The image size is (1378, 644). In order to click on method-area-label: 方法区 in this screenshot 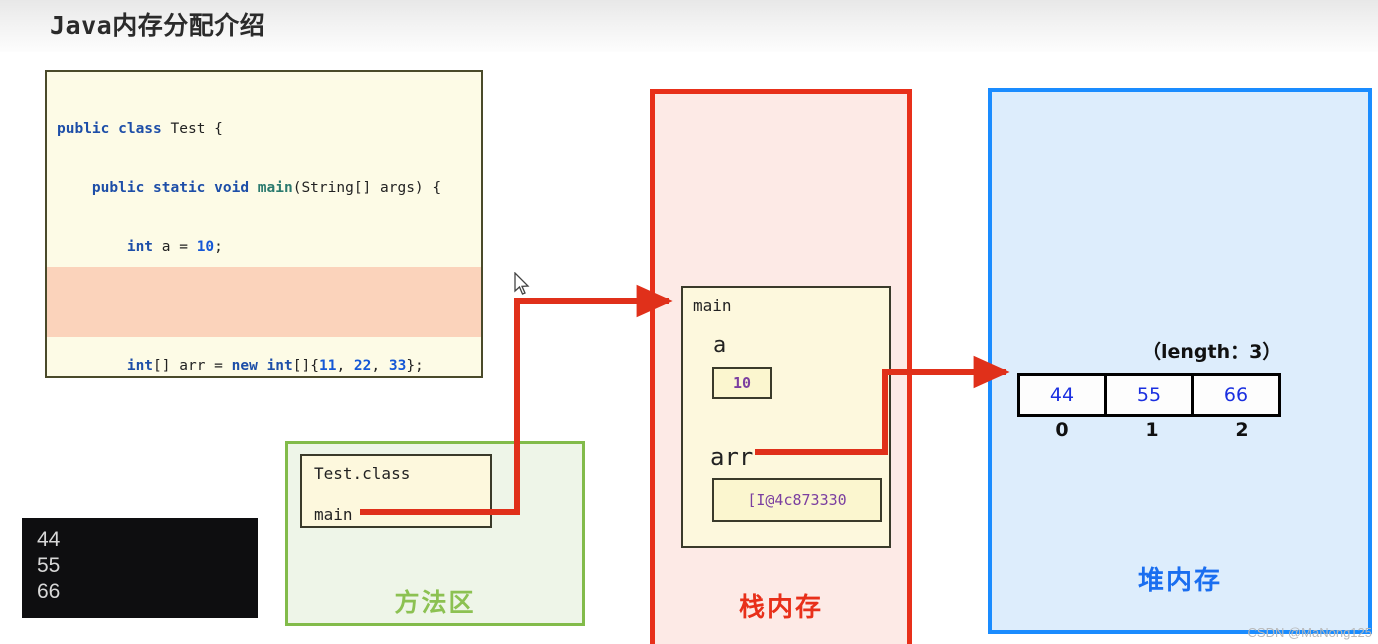, I will do `click(435, 602)`.